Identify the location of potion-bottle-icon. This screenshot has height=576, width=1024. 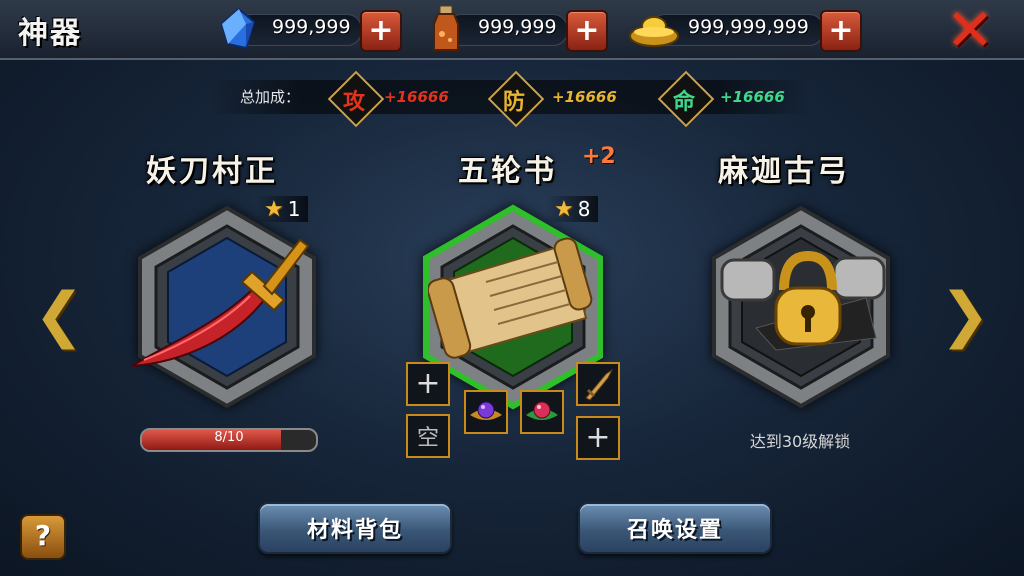
(446, 28).